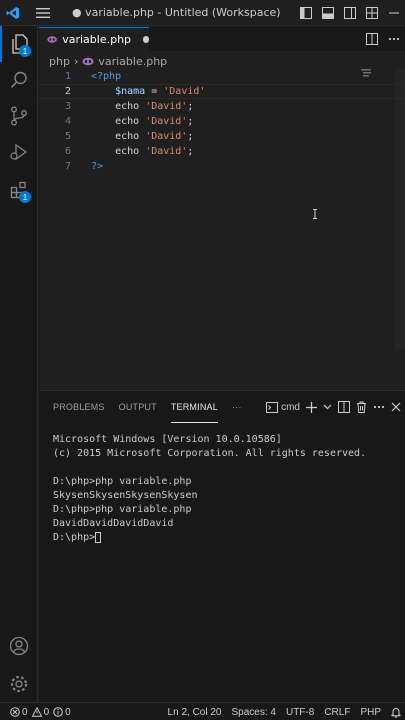  Describe the element at coordinates (337, 712) in the screenshot. I see `line-ending: CRLF` at that location.